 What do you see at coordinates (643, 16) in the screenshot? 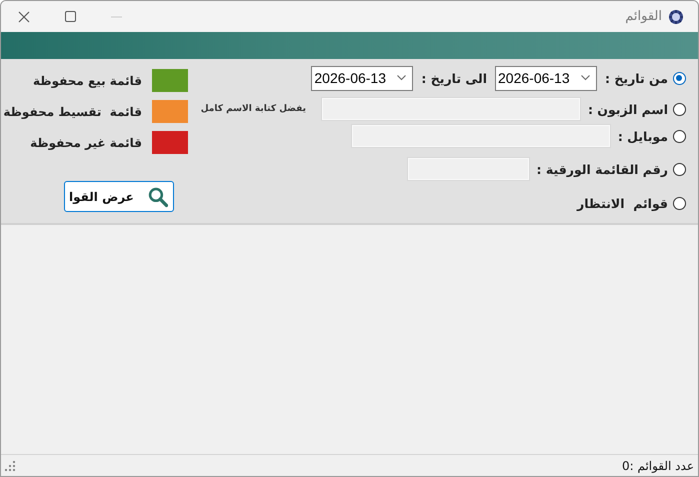
I see `window-title: القوائم` at bounding box center [643, 16].